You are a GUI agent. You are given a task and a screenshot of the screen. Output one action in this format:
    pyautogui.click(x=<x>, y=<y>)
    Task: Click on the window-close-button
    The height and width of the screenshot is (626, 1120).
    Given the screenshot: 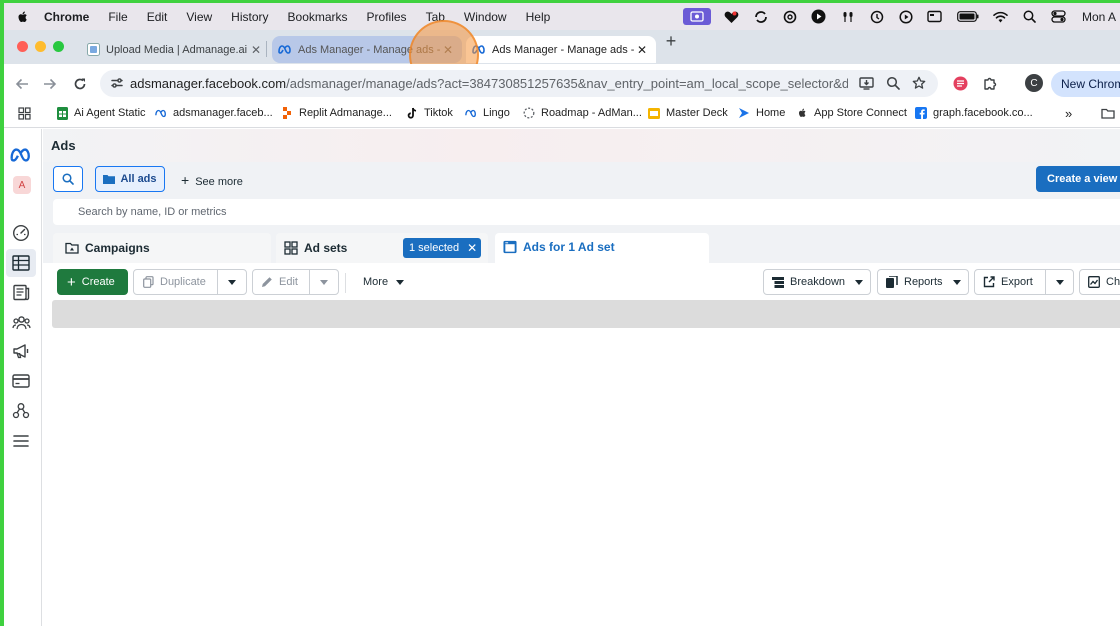 What is the action you would take?
    pyautogui.click(x=22, y=46)
    